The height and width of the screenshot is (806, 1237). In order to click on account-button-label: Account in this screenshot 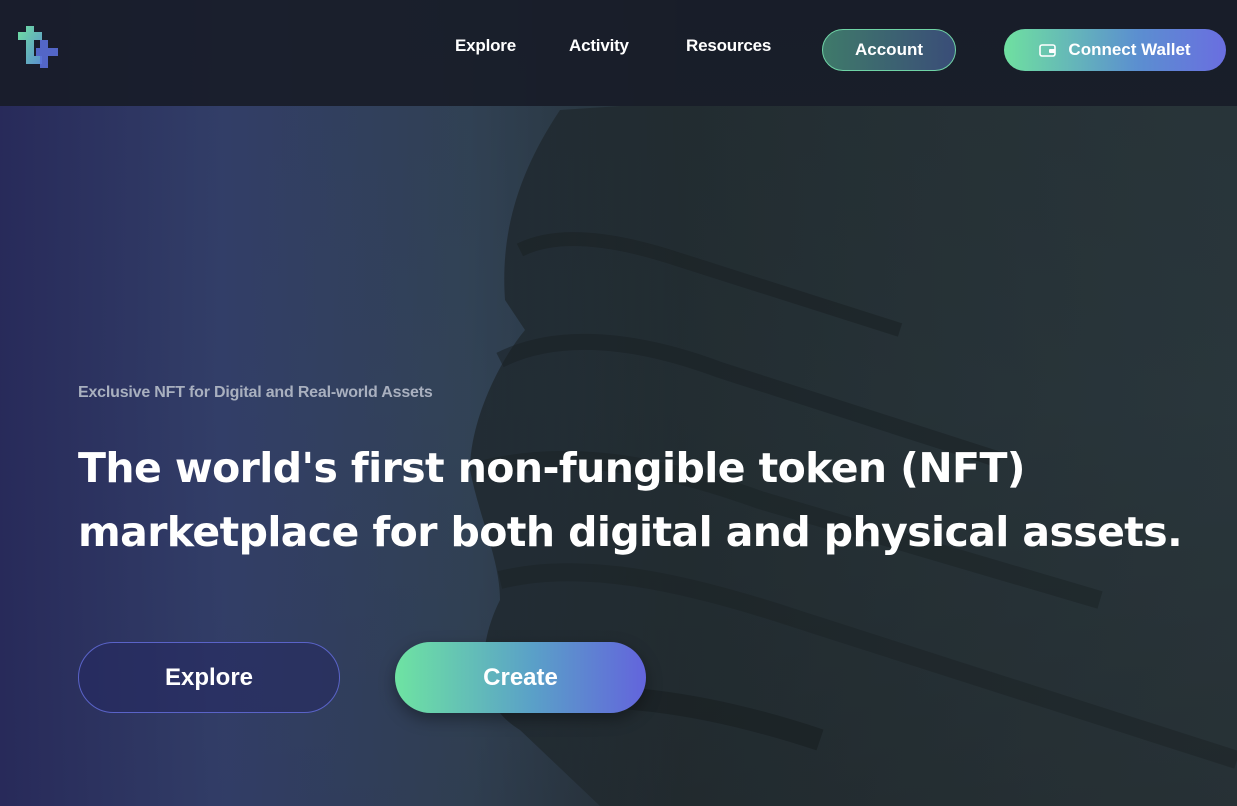, I will do `click(889, 49)`.